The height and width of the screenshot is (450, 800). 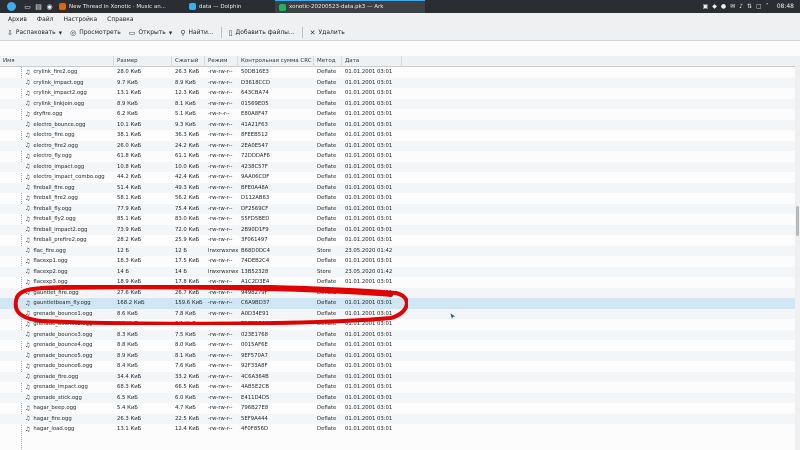 What do you see at coordinates (254, 240) in the screenshot?
I see `file-crc-cell: 3F061497` at bounding box center [254, 240].